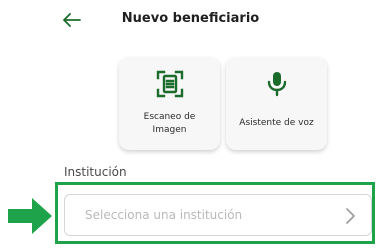  I want to click on document-scan-icon, so click(170, 84).